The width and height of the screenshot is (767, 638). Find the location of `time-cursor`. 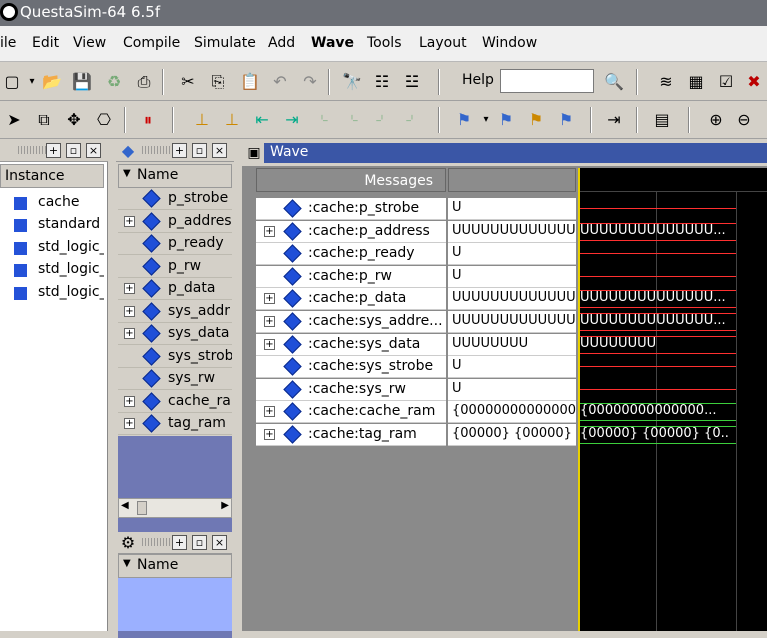

time-cursor is located at coordinates (579, 399).